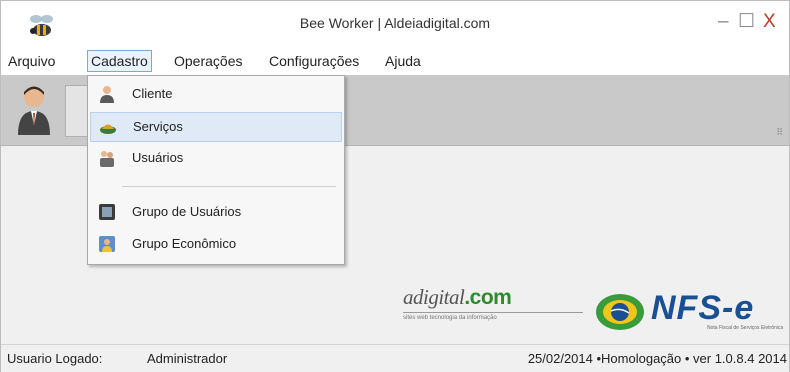 The image size is (790, 372). What do you see at coordinates (723, 22) in the screenshot?
I see `minimize-button: –` at bounding box center [723, 22].